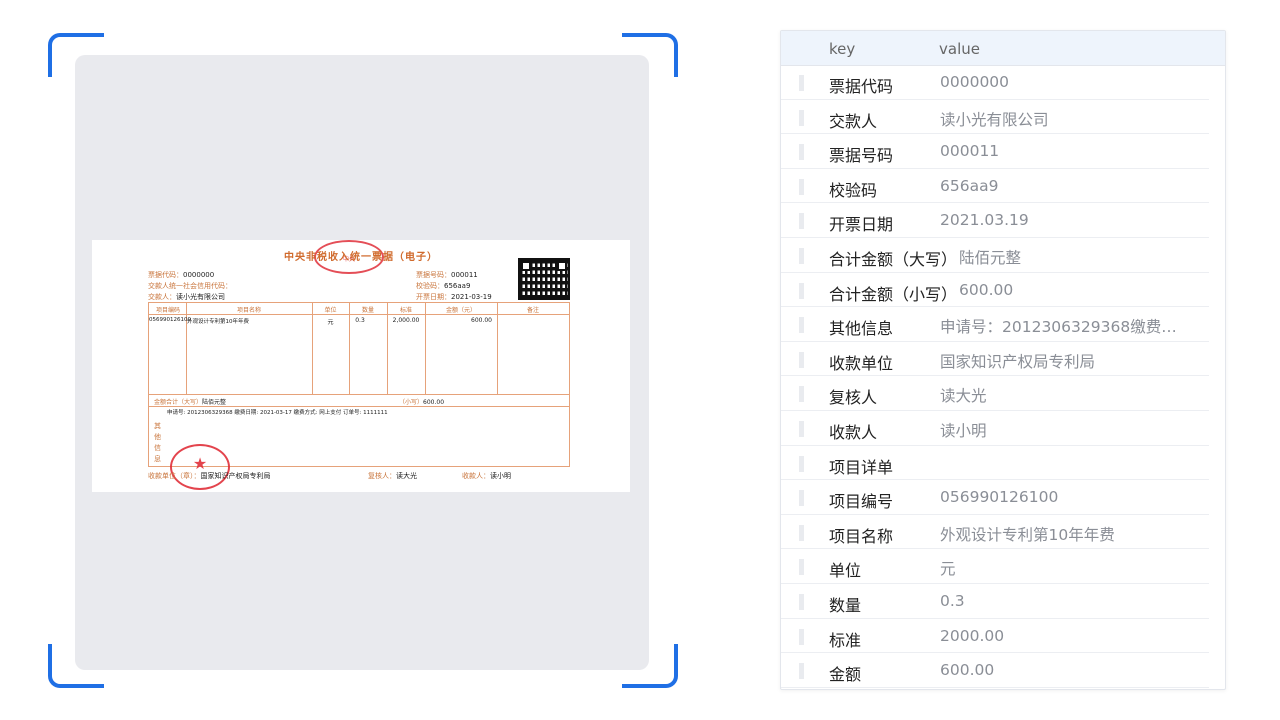 Image resolution: width=1280 pixels, height=720 pixels. Describe the element at coordinates (157, 442) in the screenshot. I see `receipt-other-info-label: 其他信息` at that location.